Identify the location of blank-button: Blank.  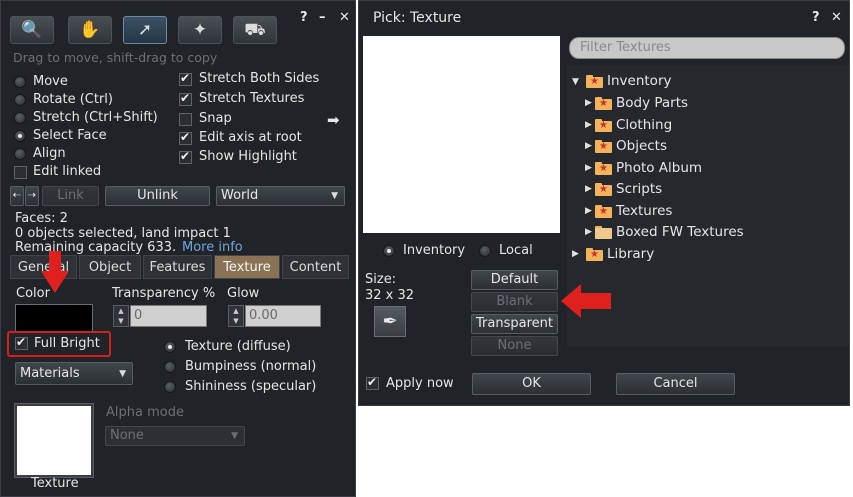
(514, 302).